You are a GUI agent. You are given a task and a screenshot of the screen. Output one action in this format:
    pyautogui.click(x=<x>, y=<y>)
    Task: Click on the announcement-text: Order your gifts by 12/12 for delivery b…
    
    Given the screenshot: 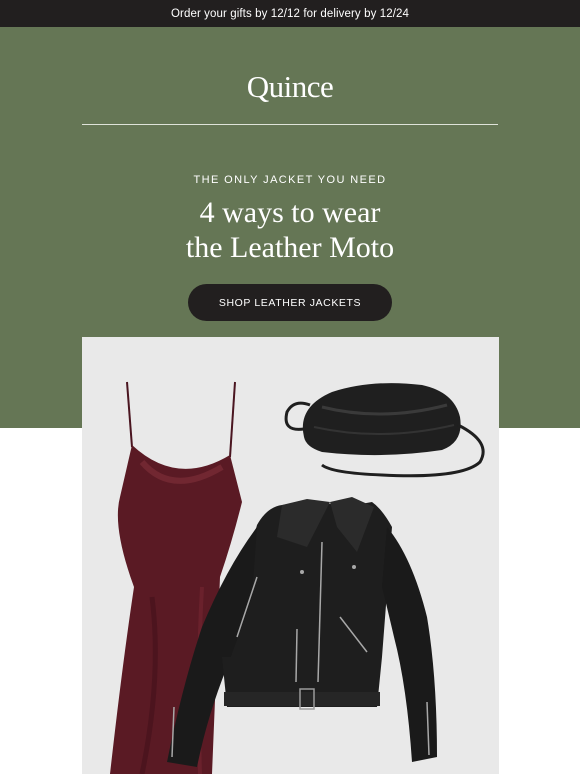 What is the action you would take?
    pyautogui.click(x=289, y=13)
    